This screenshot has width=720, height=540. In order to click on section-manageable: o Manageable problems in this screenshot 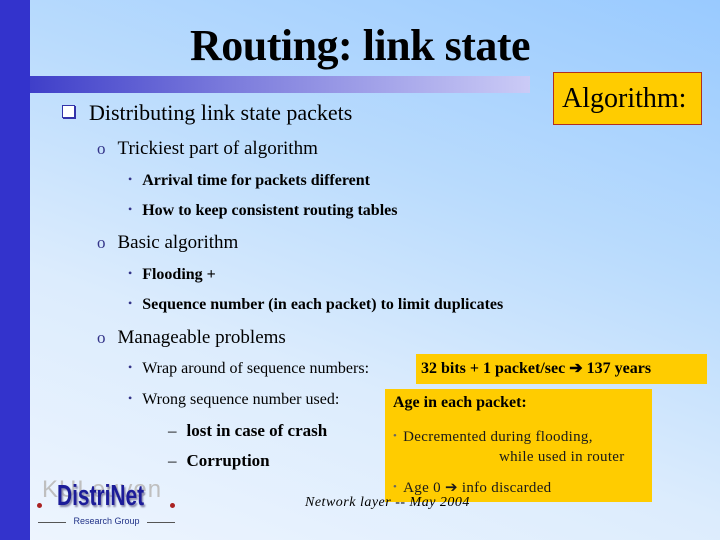, I will do `click(191, 338)`.